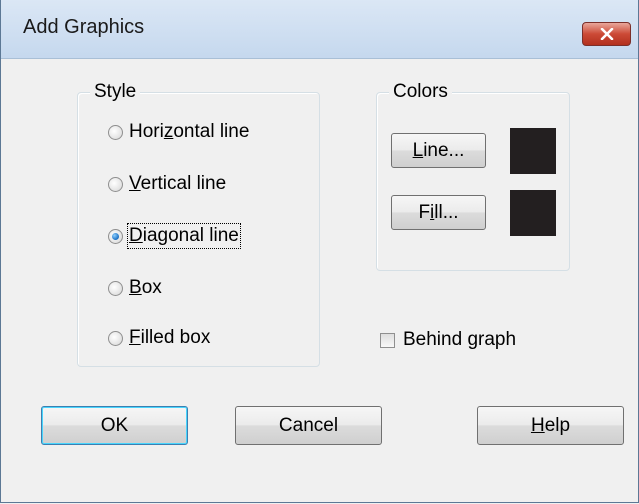 This screenshot has width=639, height=504. Describe the element at coordinates (170, 337) in the screenshot. I see `radio-label: Filled box` at that location.